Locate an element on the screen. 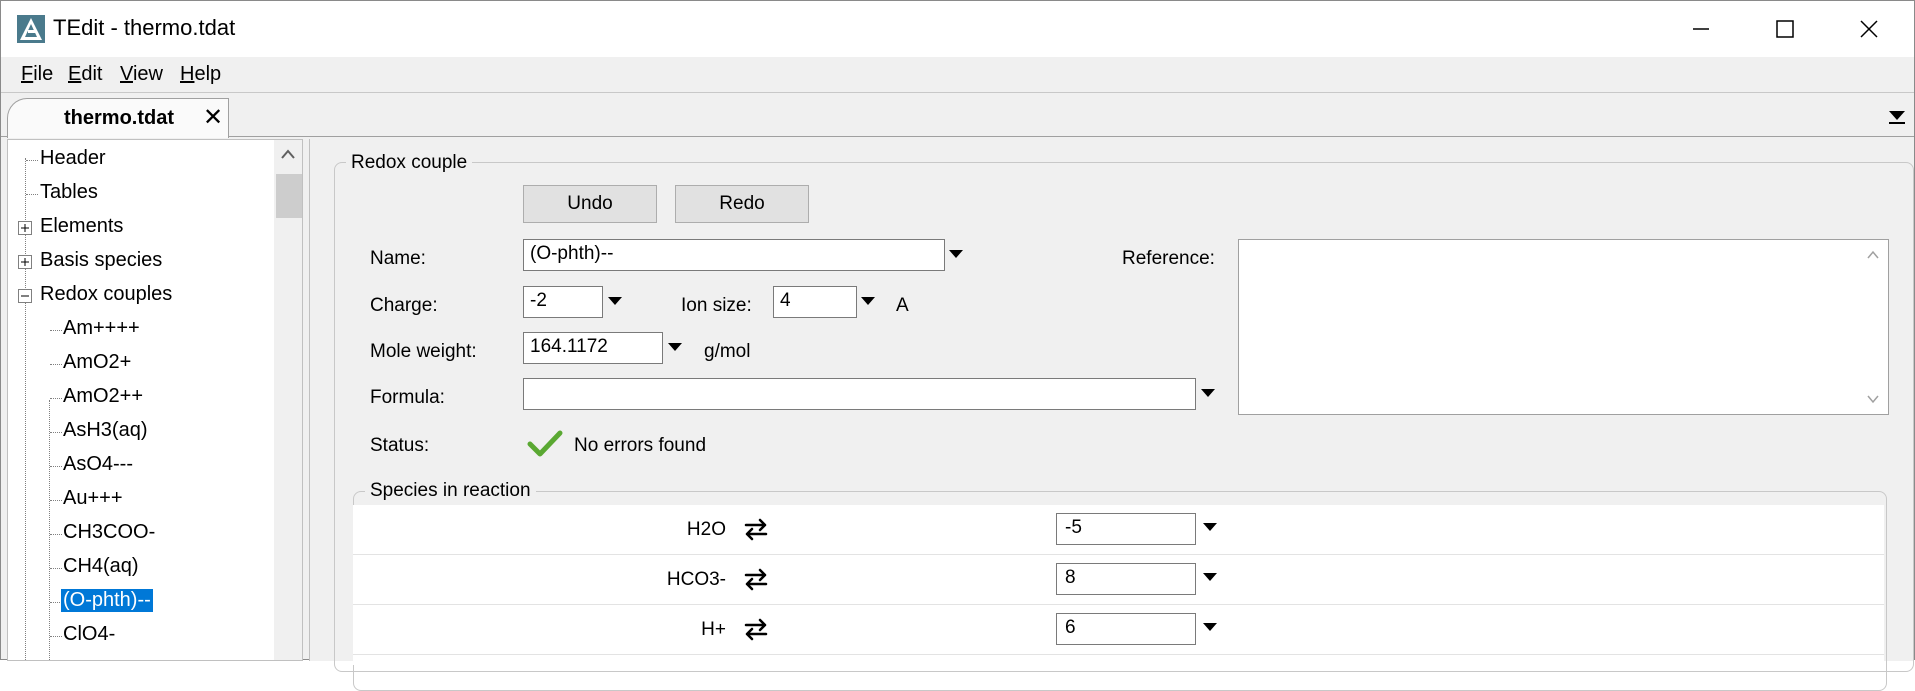  close-window-button is located at coordinates (1869, 29).